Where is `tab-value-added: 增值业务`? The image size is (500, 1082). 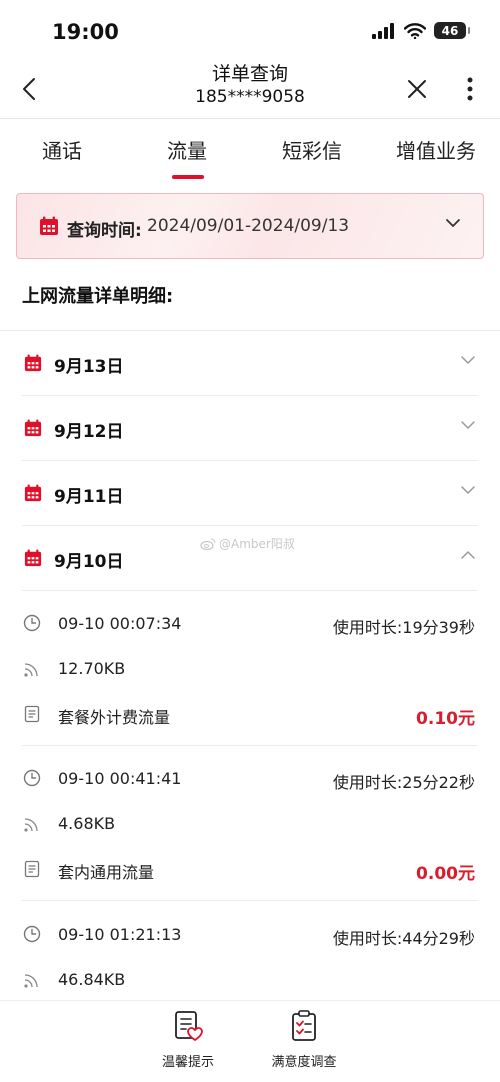 tab-value-added: 增值业务 is located at coordinates (436, 149).